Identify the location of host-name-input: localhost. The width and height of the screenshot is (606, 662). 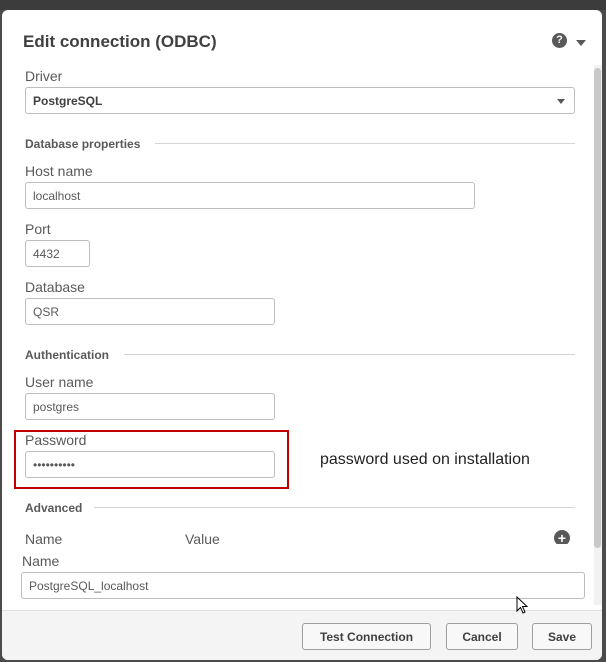
(250, 195).